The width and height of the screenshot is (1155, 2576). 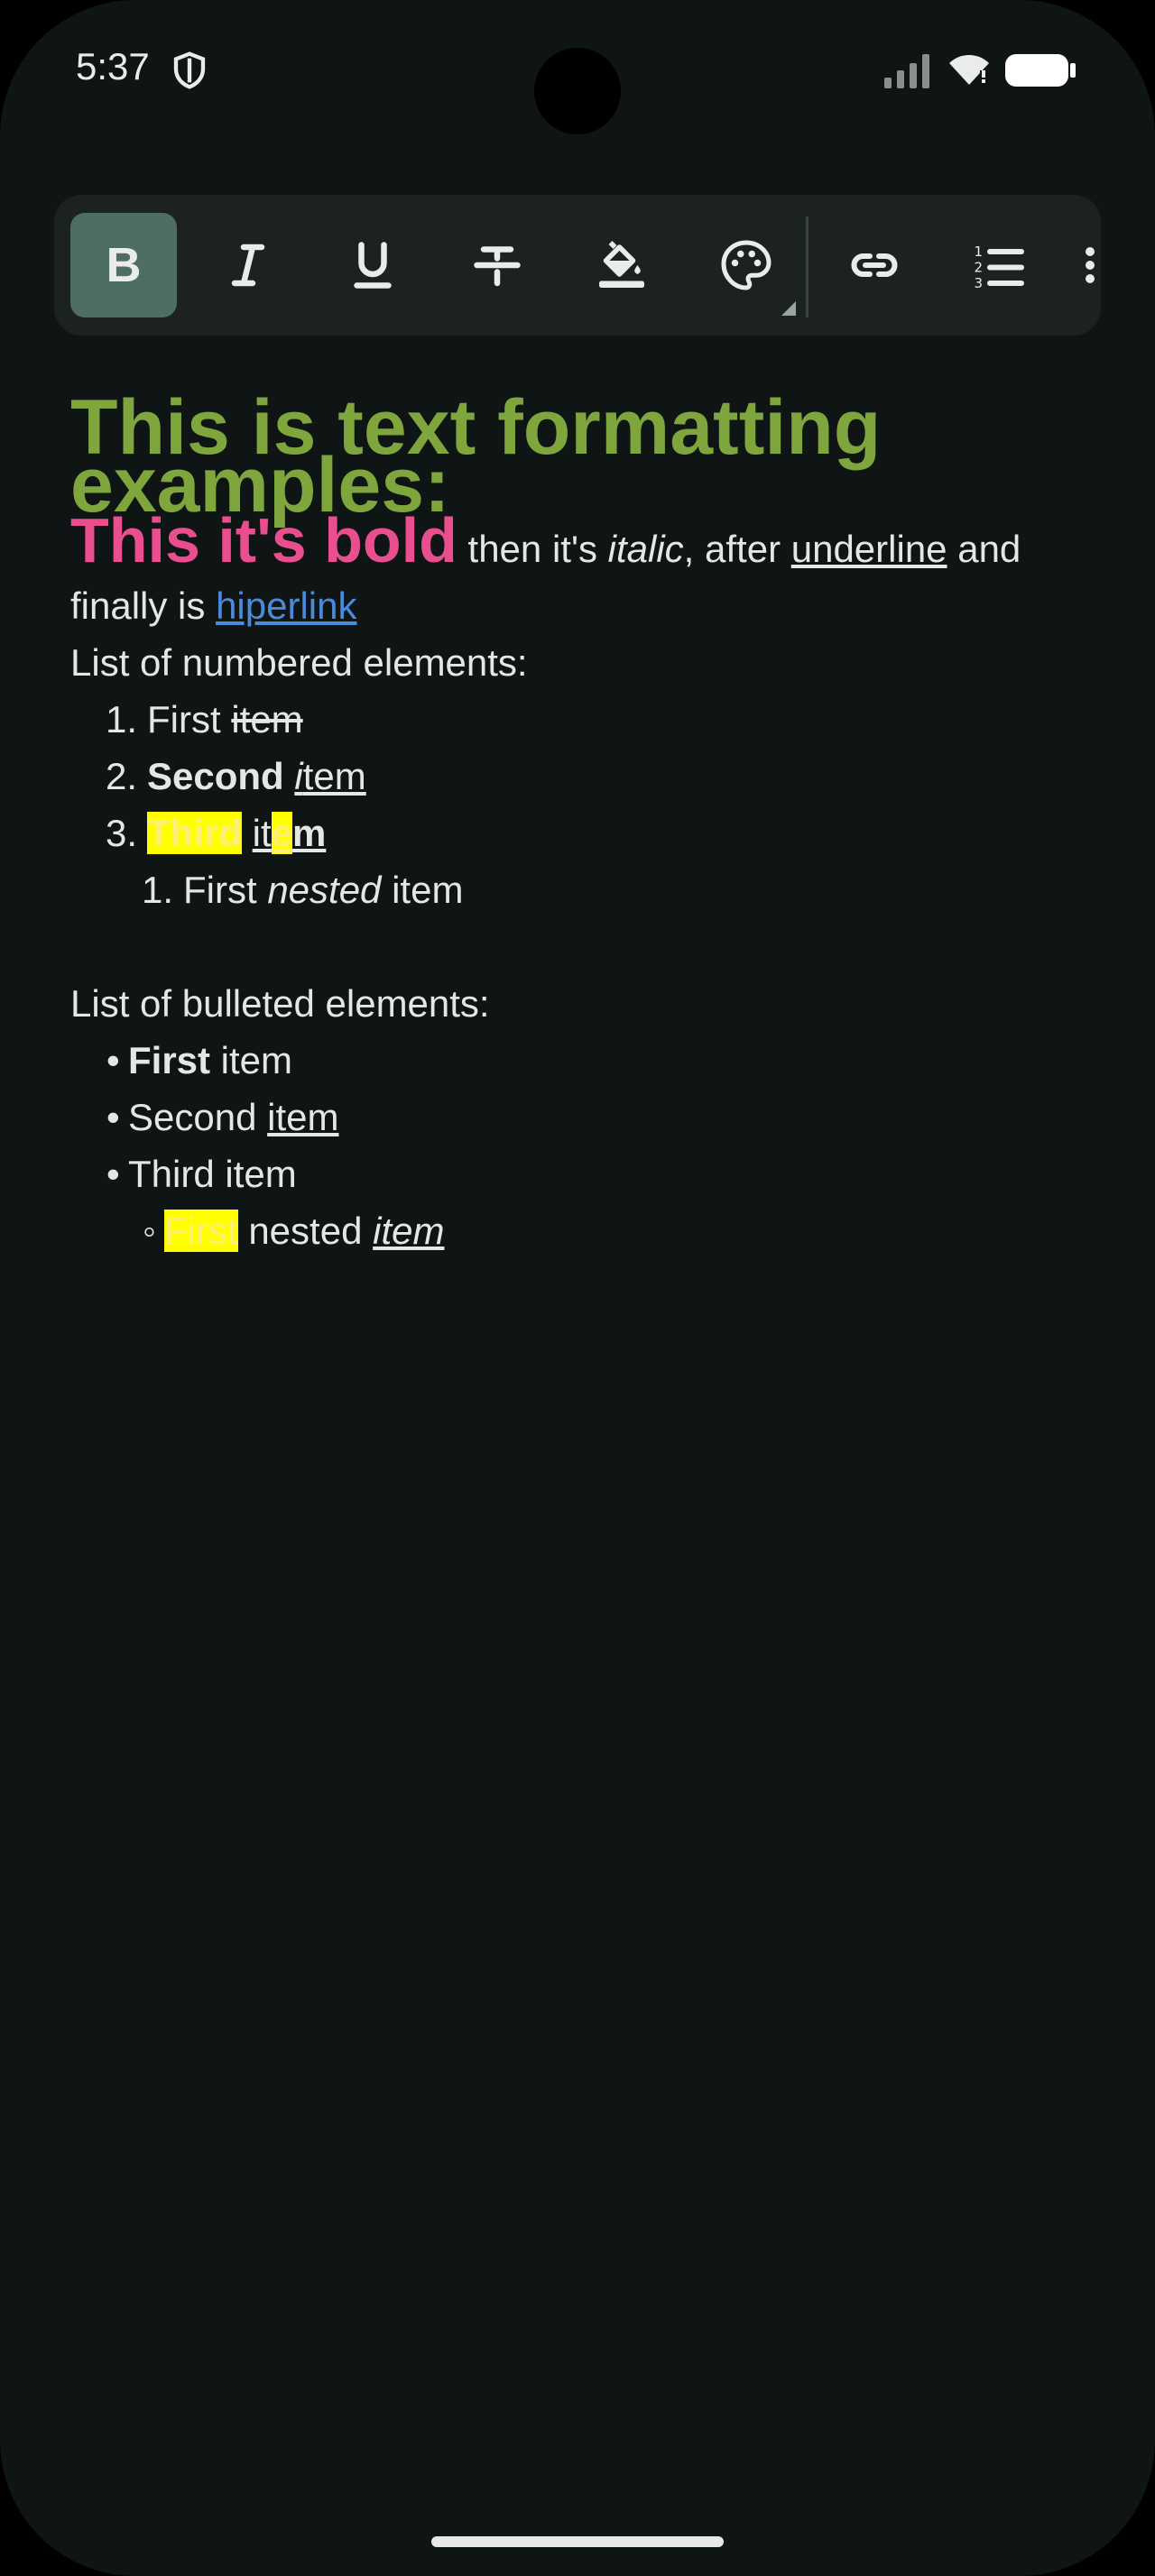 I want to click on more-button, so click(x=1085, y=265).